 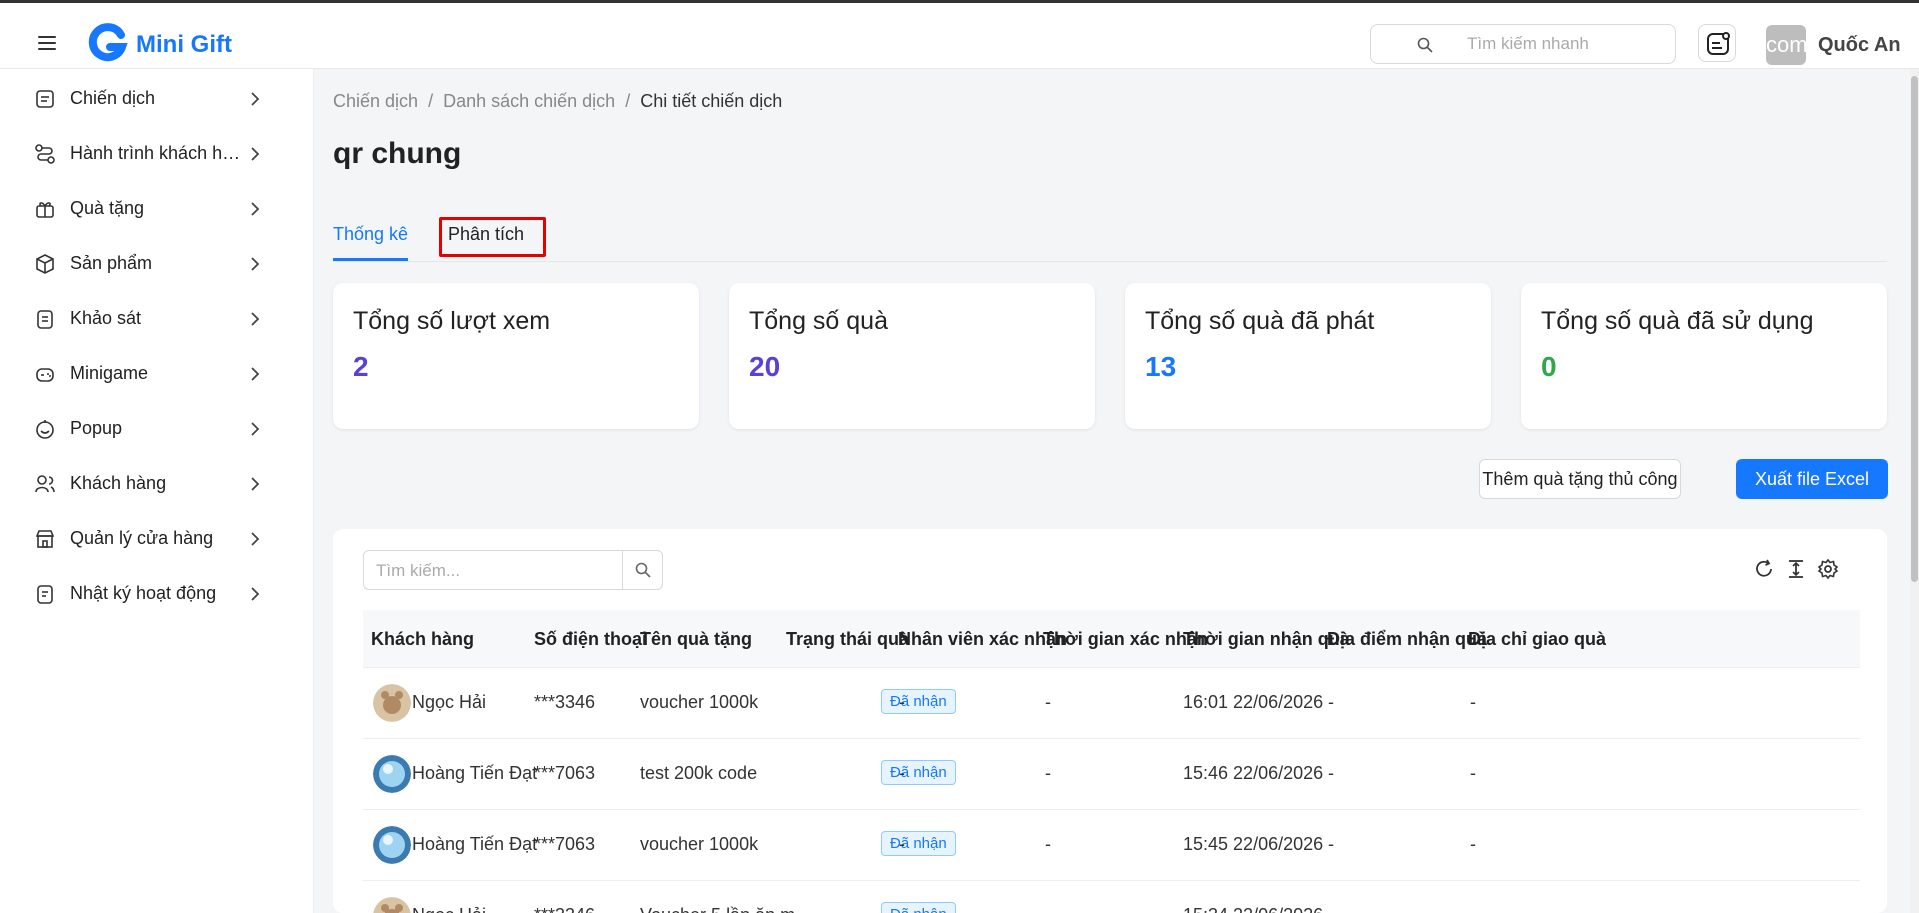 What do you see at coordinates (1796, 569) in the screenshot?
I see `column-height-icon` at bounding box center [1796, 569].